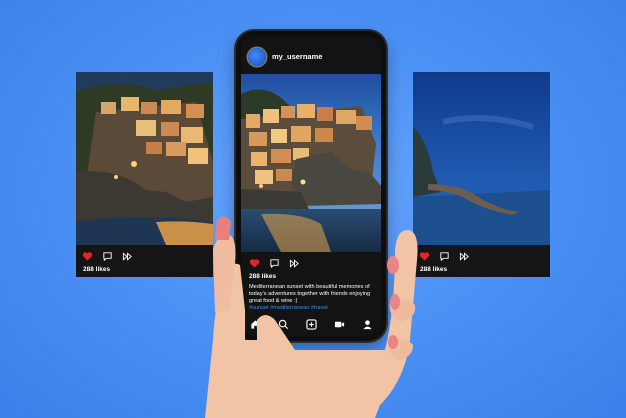 Image resolution: width=626 pixels, height=418 pixels. Describe the element at coordinates (339, 324) in the screenshot. I see `reels-icon` at that location.